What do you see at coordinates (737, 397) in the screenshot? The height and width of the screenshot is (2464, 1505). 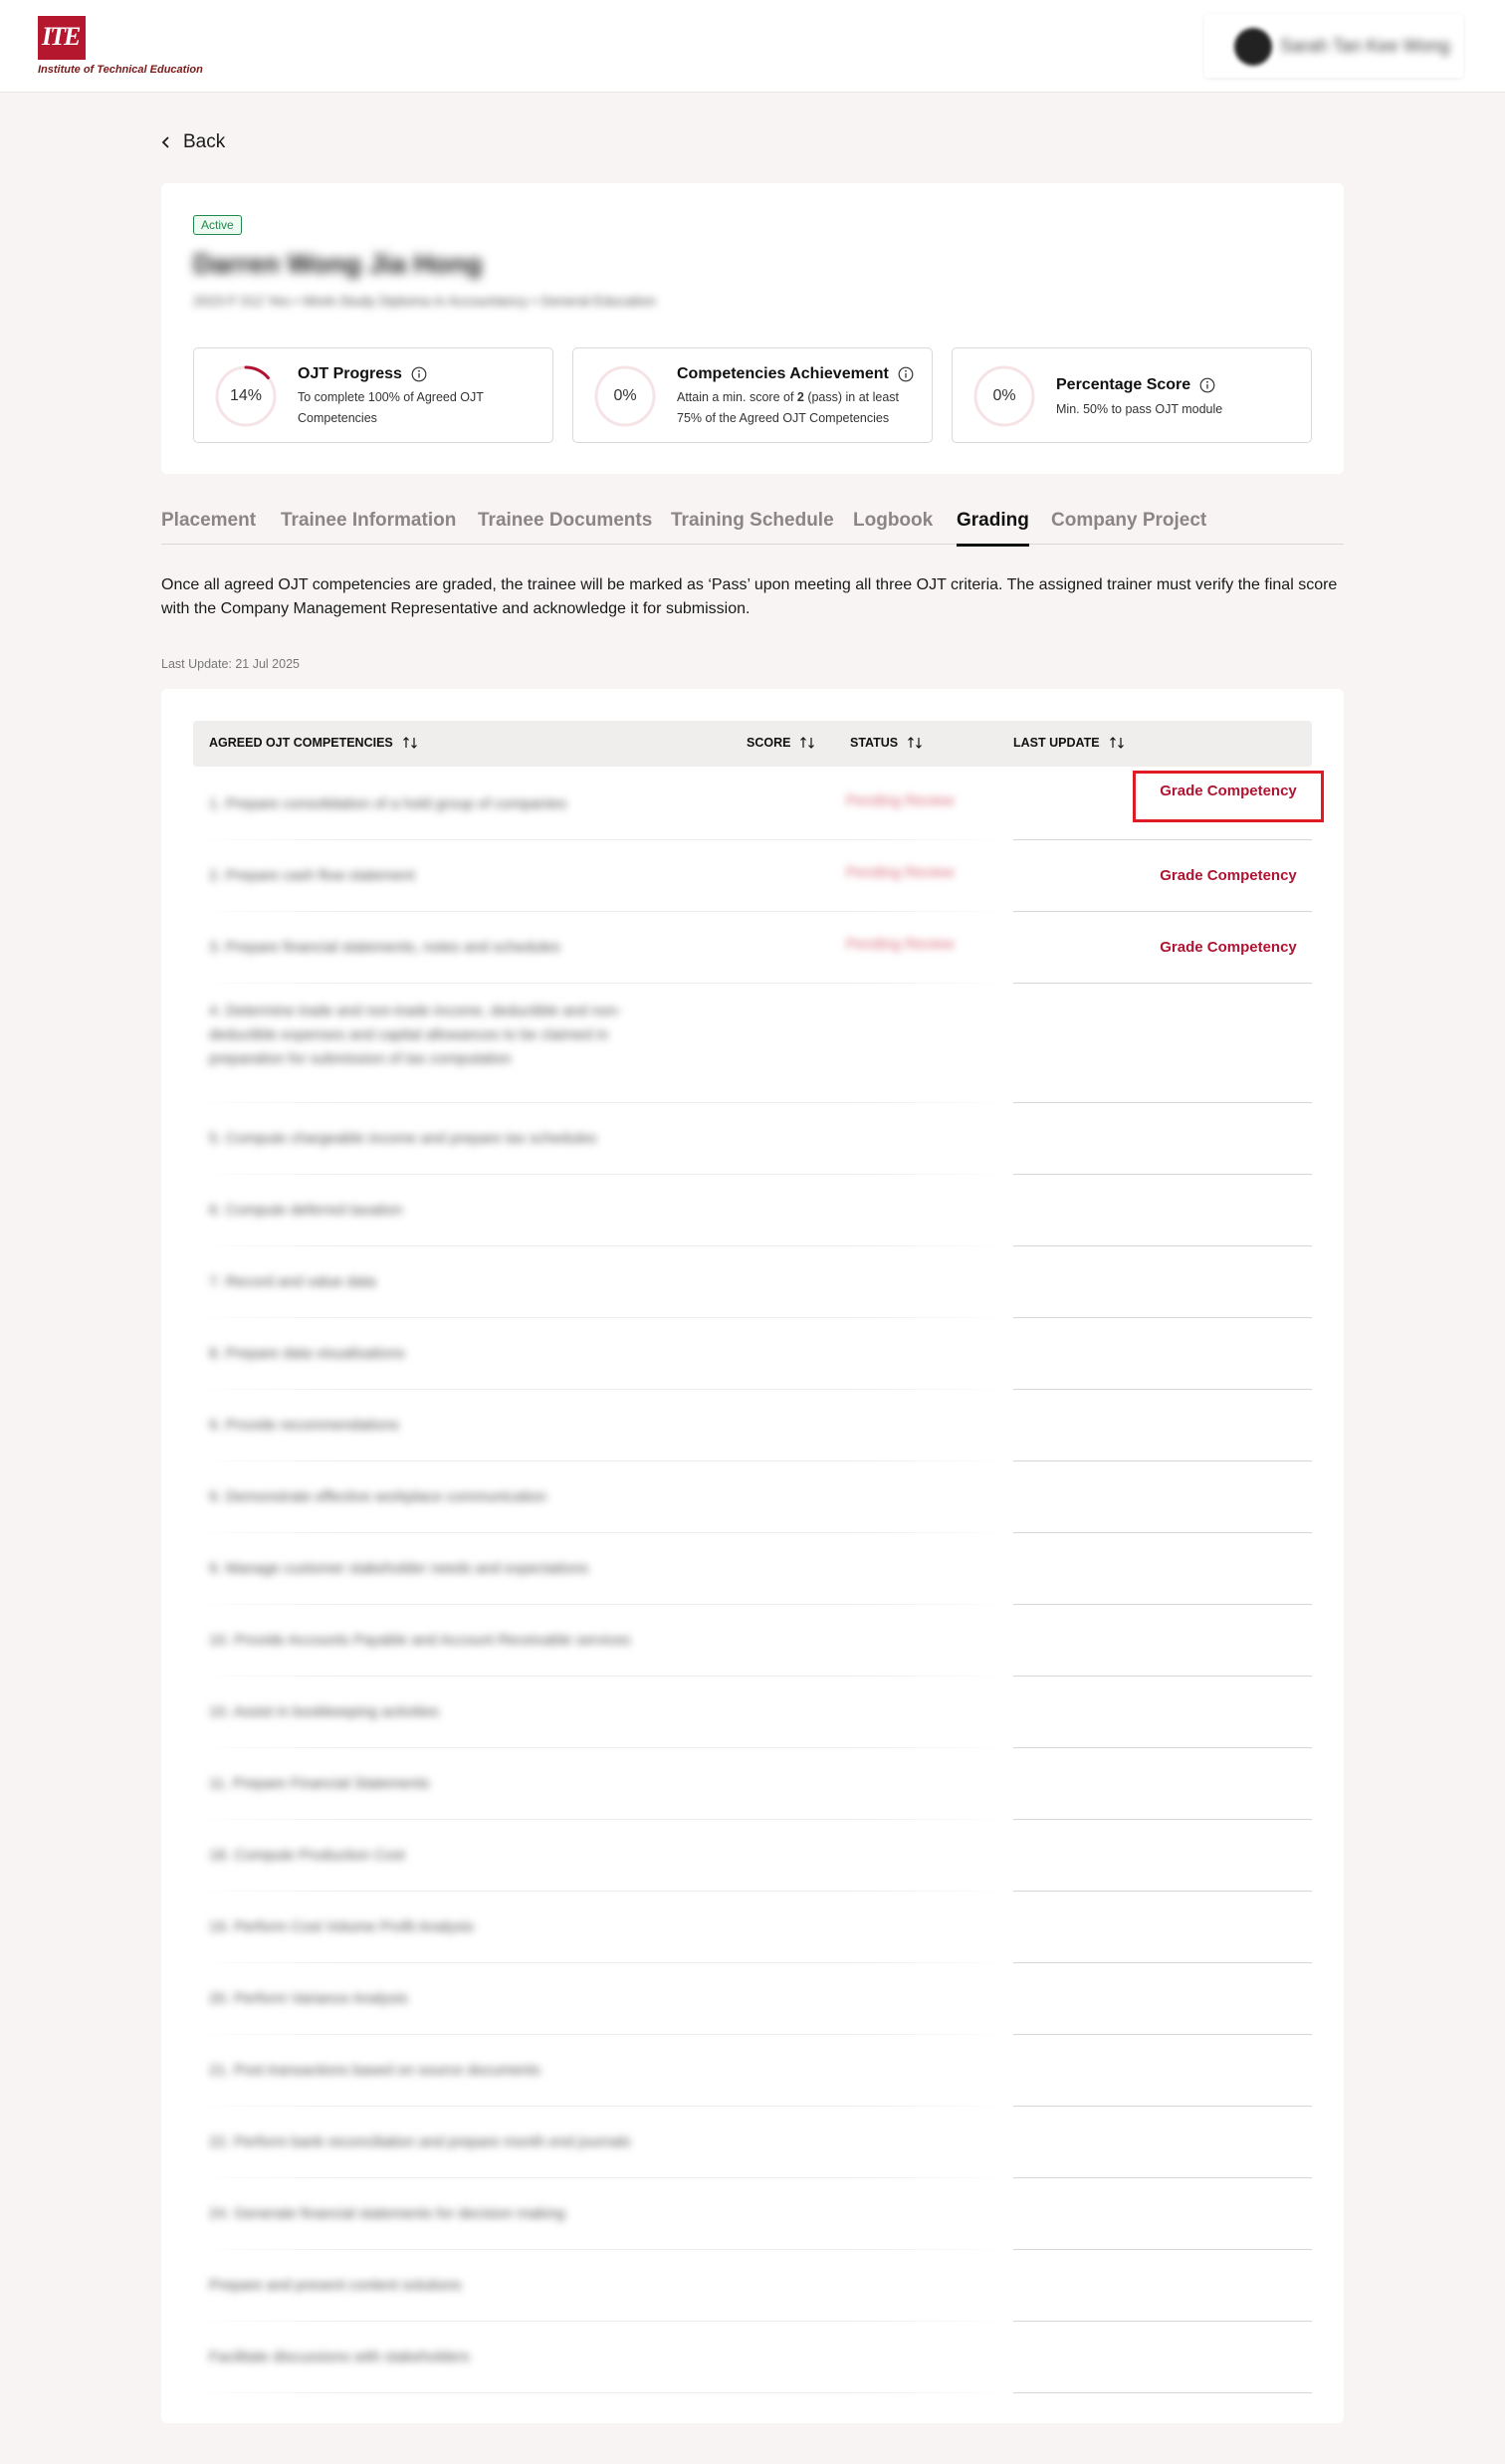 I see `desc-part: Attain a min. score of` at bounding box center [737, 397].